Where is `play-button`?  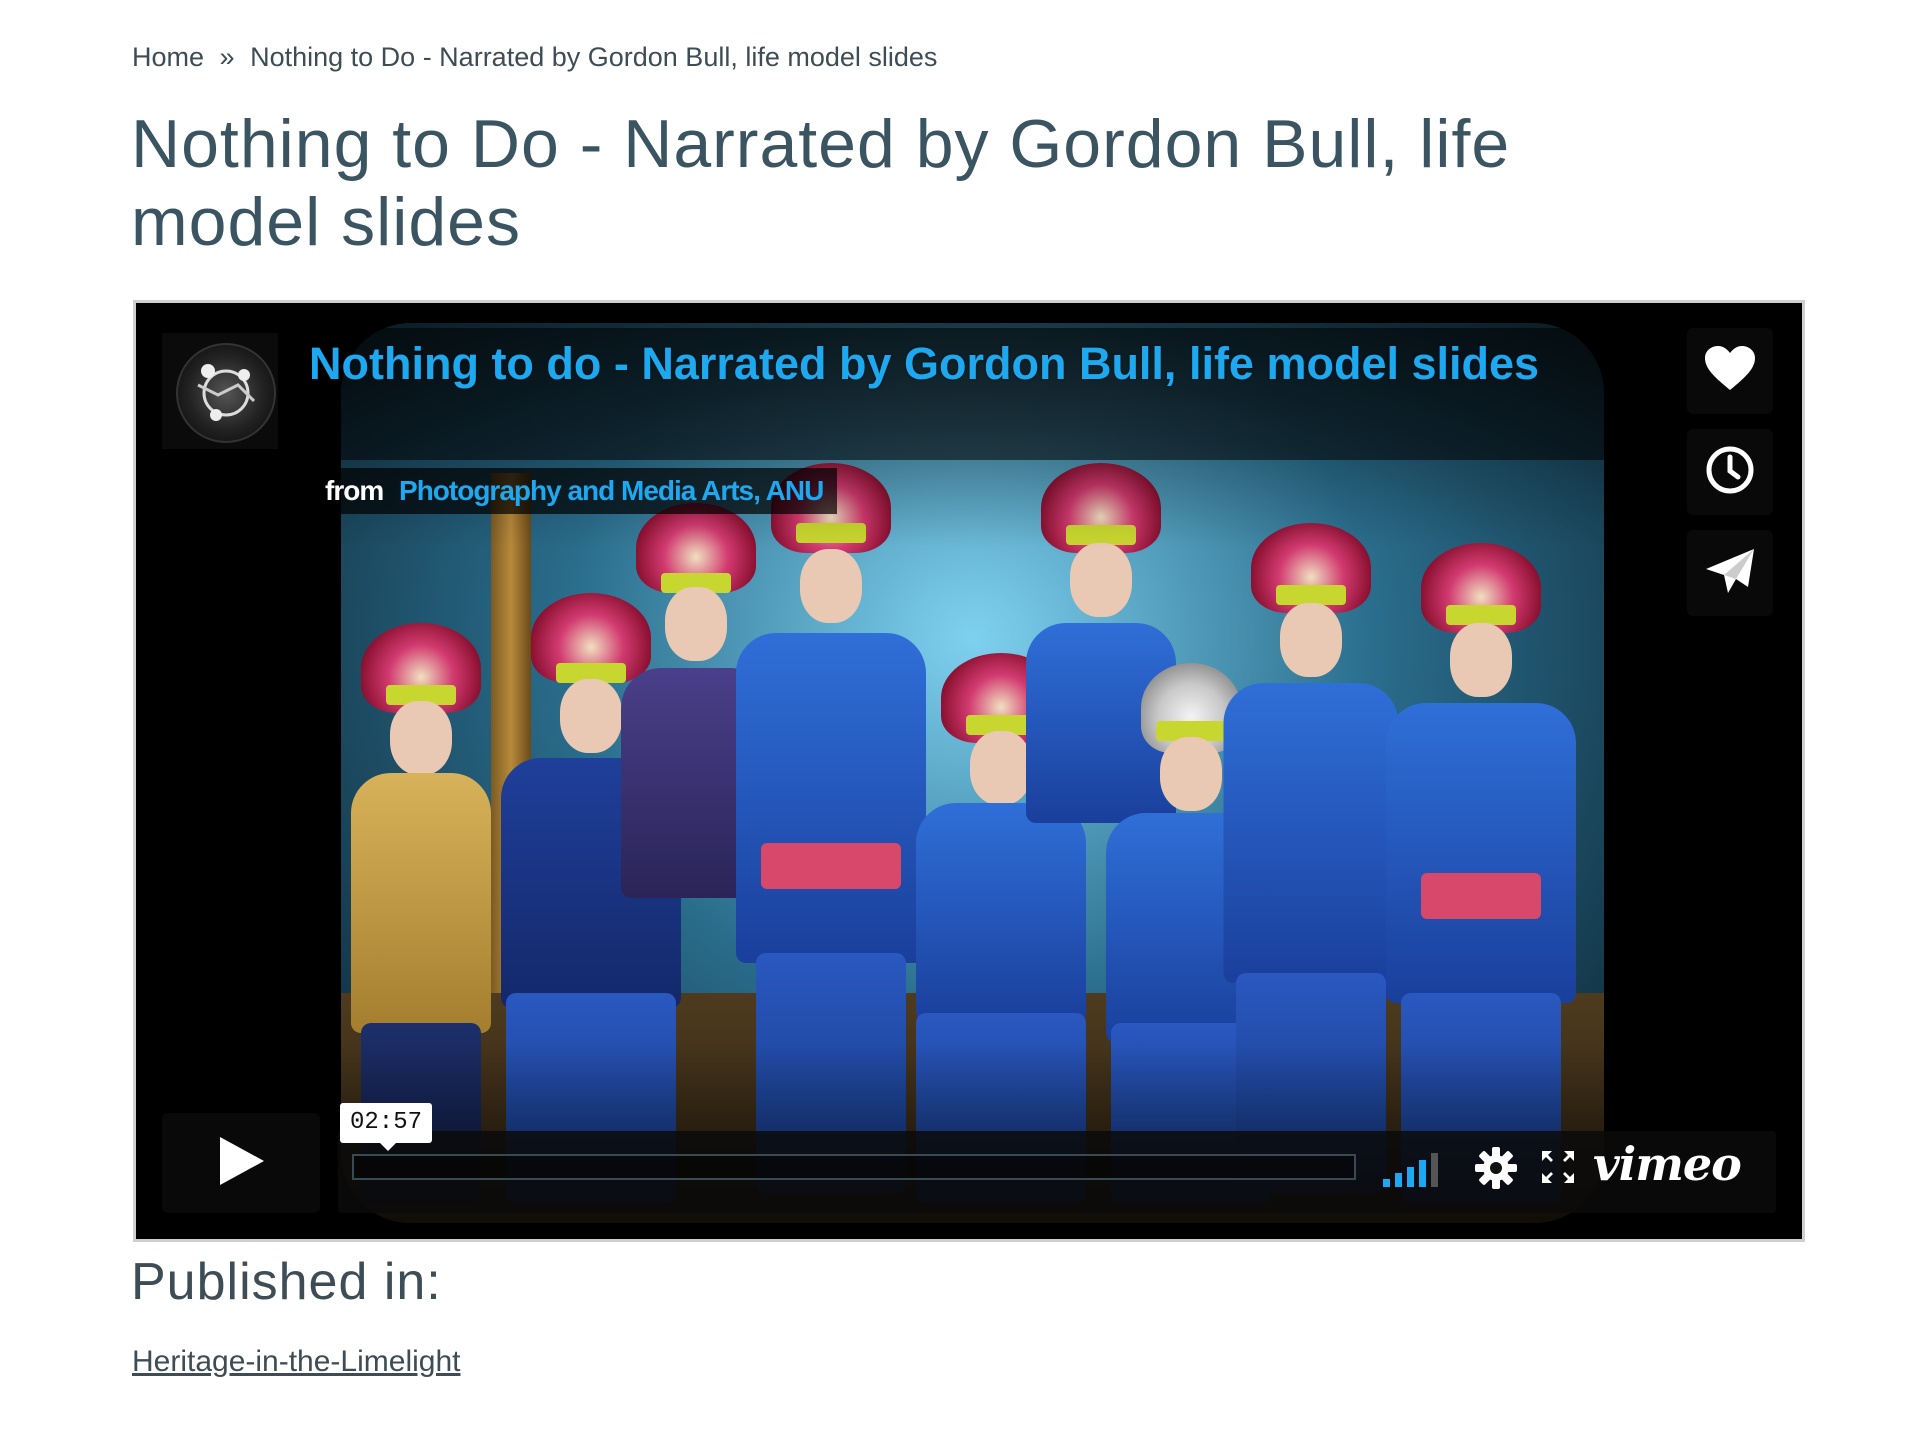
play-button is located at coordinates (241, 1163).